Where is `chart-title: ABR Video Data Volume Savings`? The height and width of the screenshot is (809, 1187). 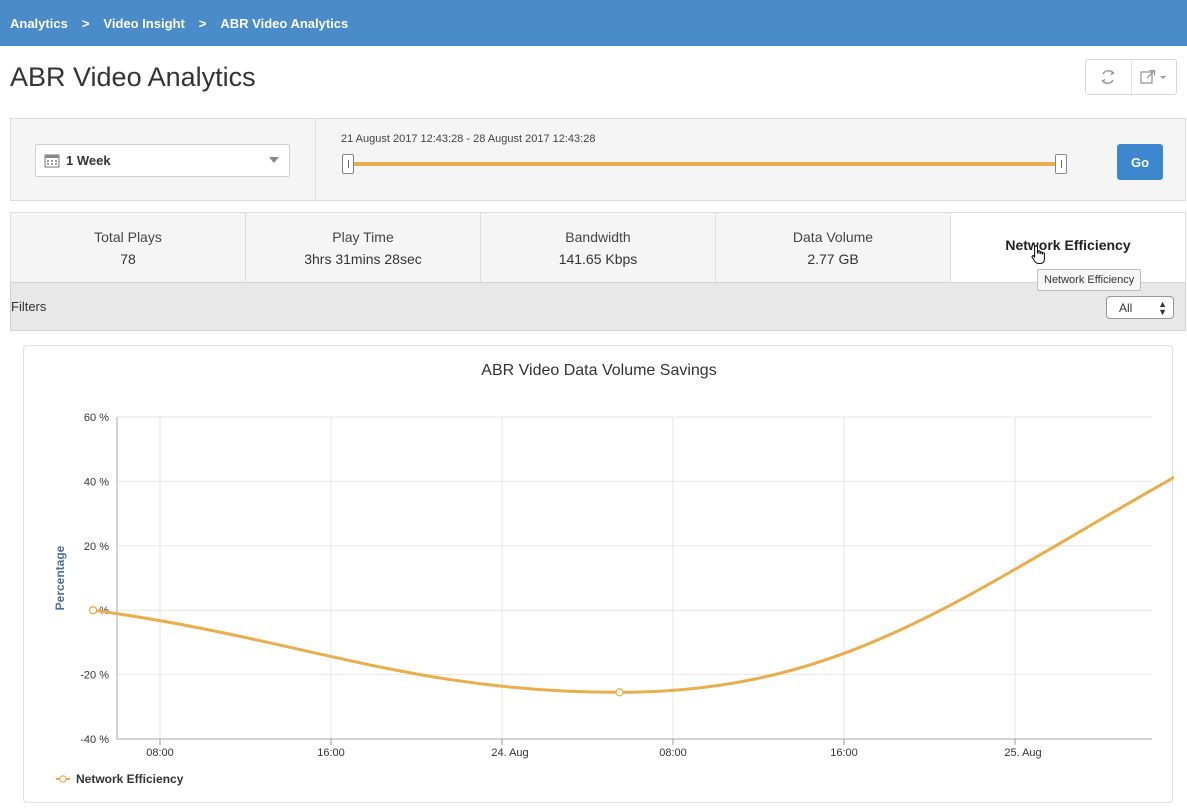 chart-title: ABR Video Data Volume Savings is located at coordinates (599, 370).